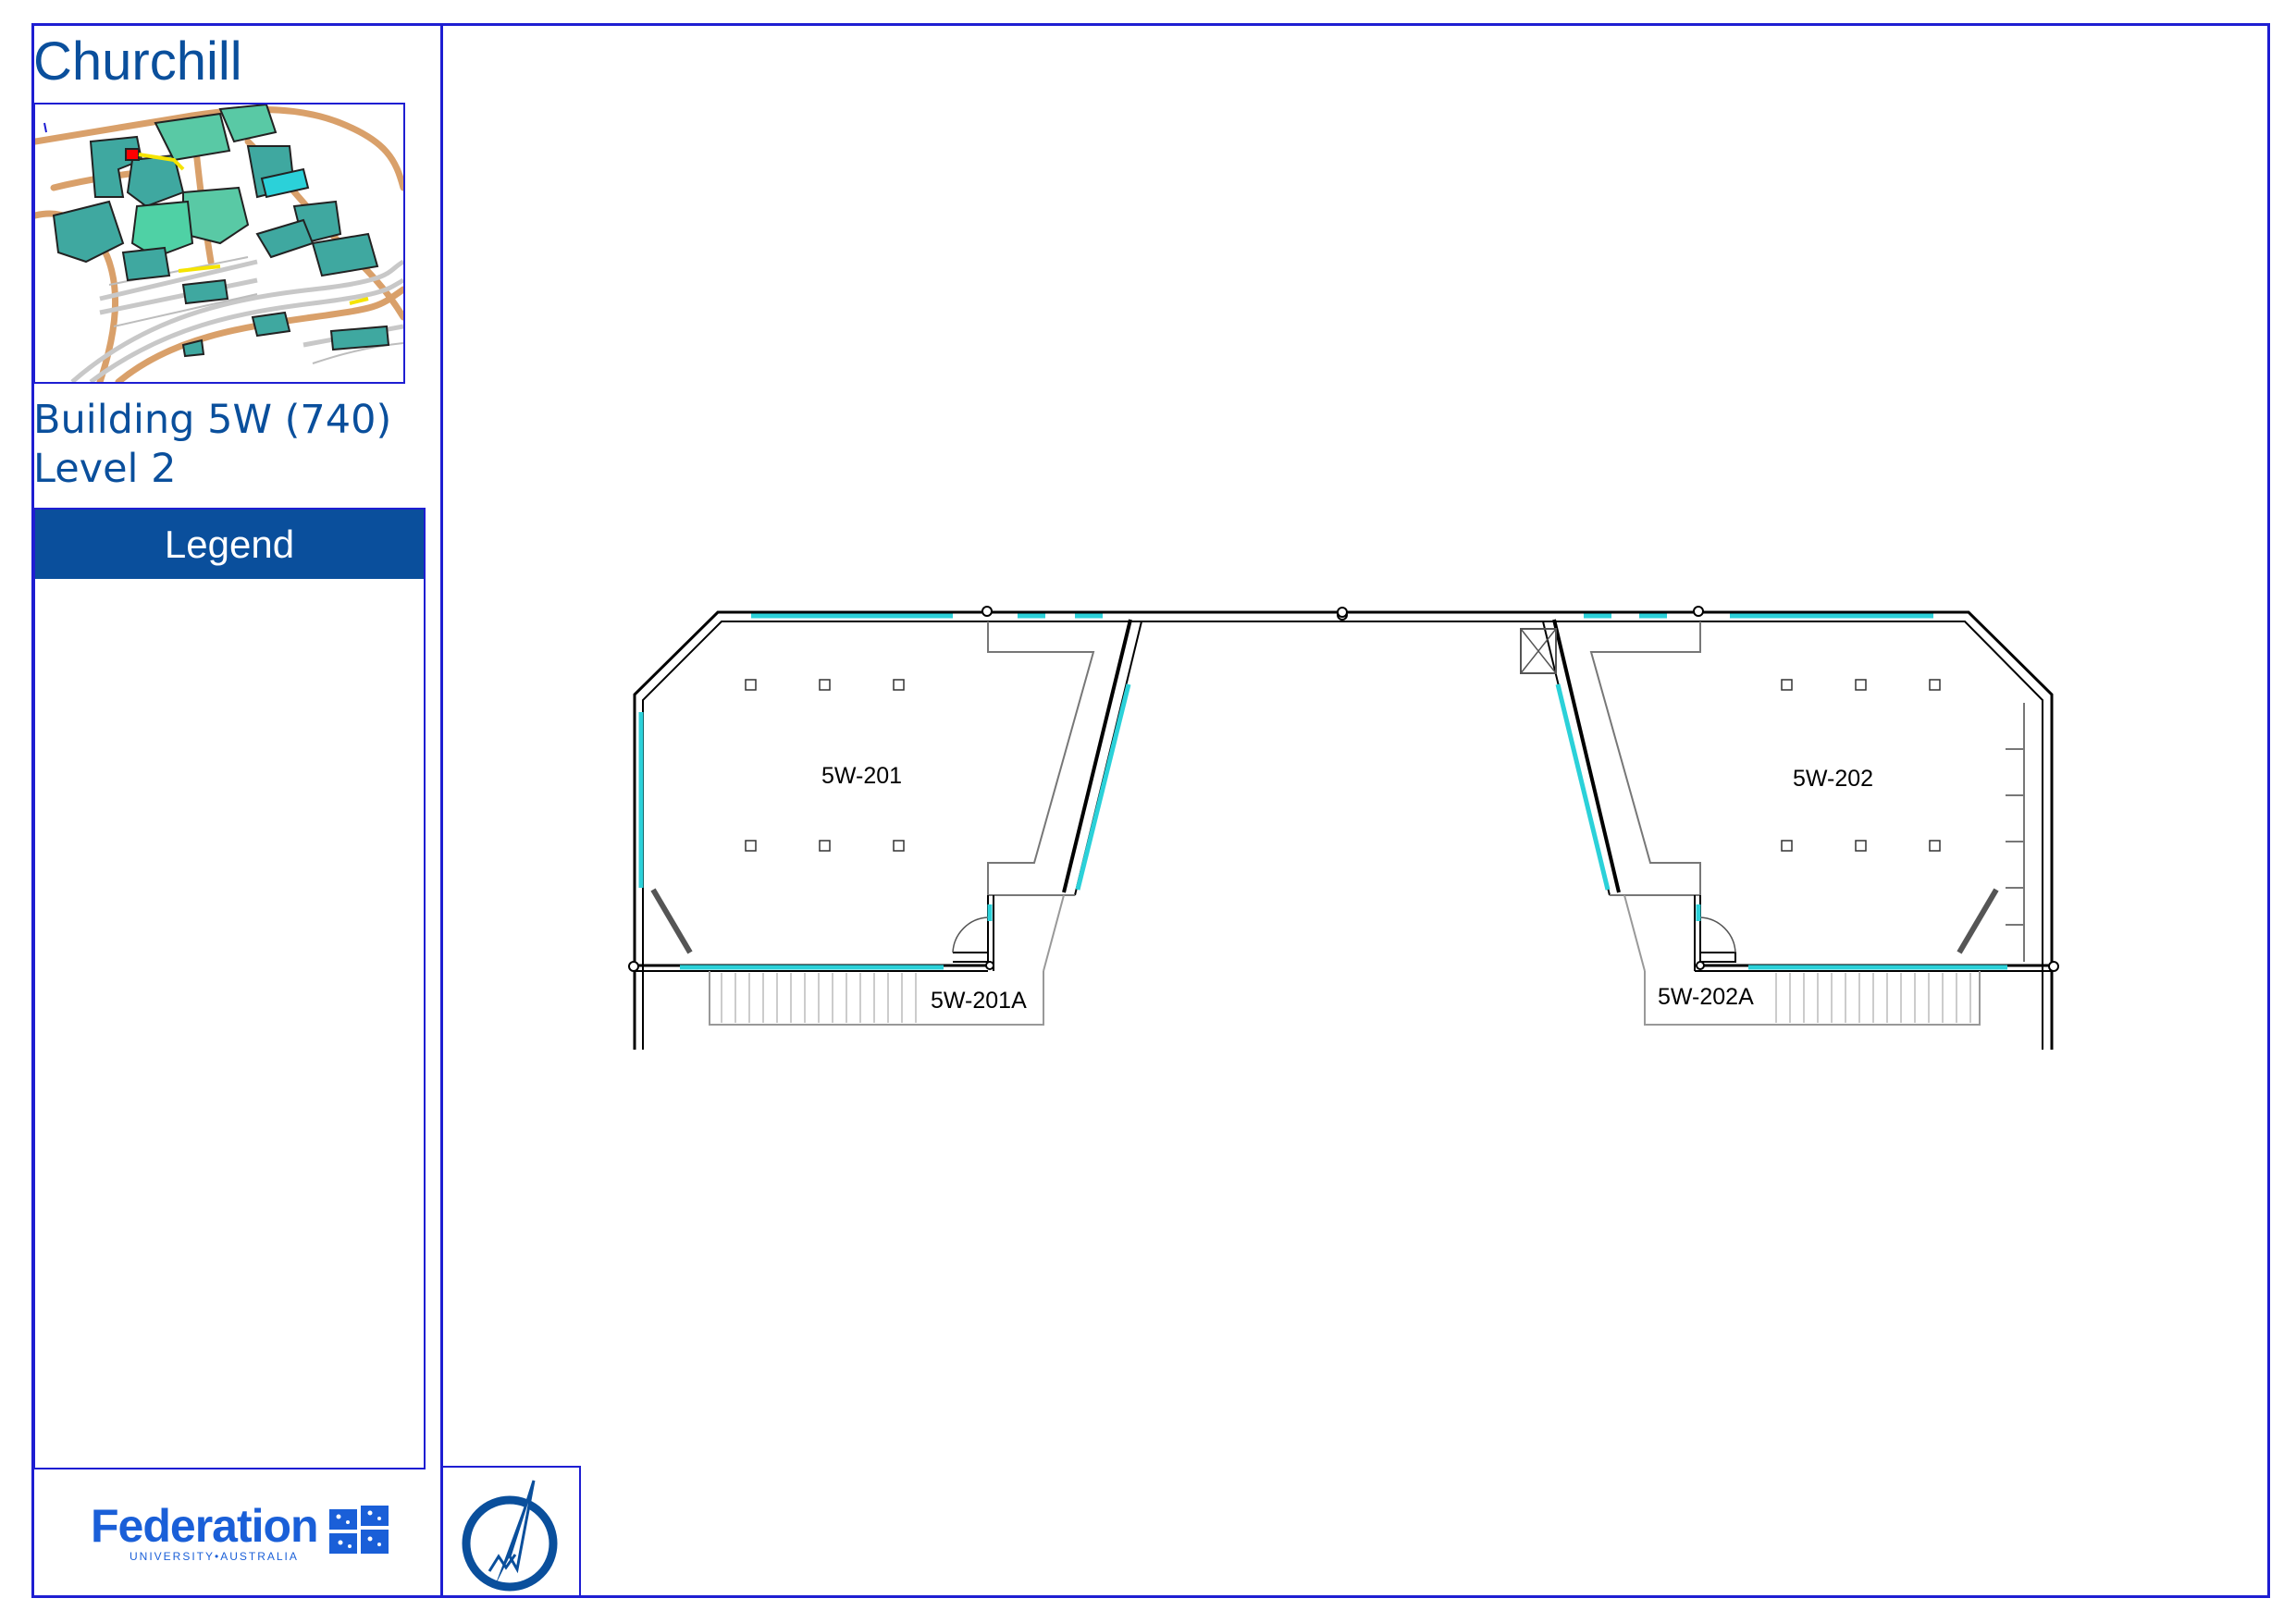 The width and height of the screenshot is (2296, 1623). Describe the element at coordinates (1706, 997) in the screenshot. I see `room-label: 5W-202A` at that location.